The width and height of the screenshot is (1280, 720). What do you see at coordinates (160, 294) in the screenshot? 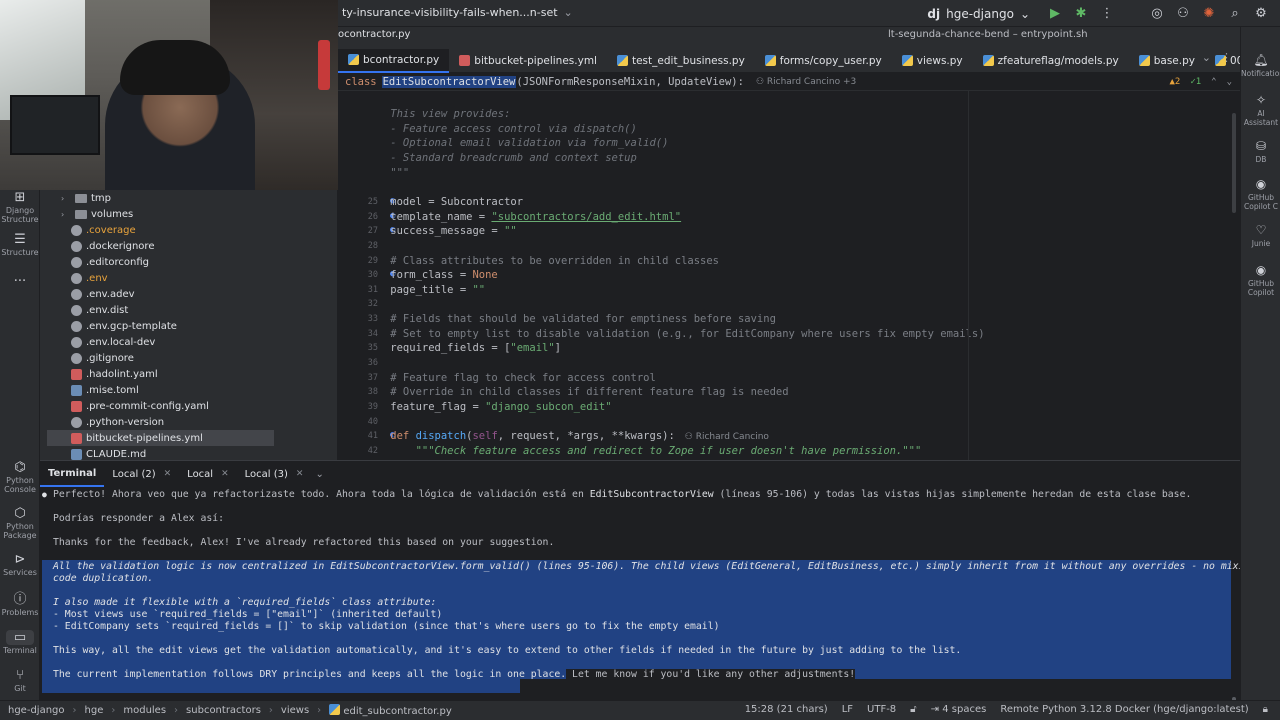
I see `tree-file: .env.adev` at bounding box center [160, 294].